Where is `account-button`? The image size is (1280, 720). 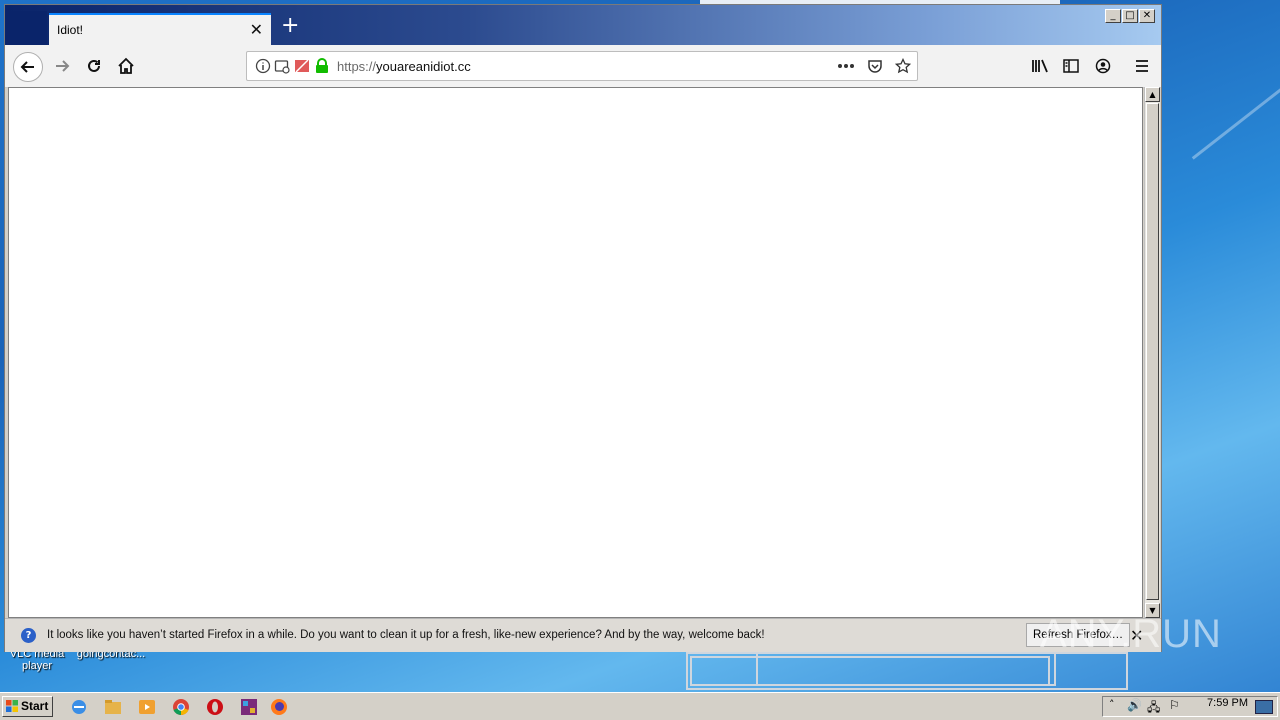
account-button is located at coordinates (1103, 66).